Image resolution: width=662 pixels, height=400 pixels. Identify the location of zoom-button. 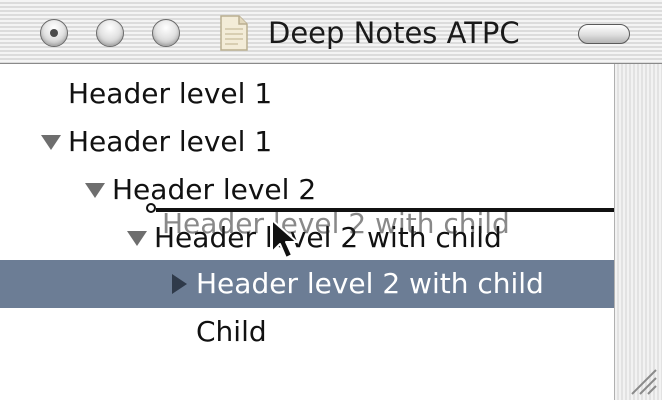
(166, 33).